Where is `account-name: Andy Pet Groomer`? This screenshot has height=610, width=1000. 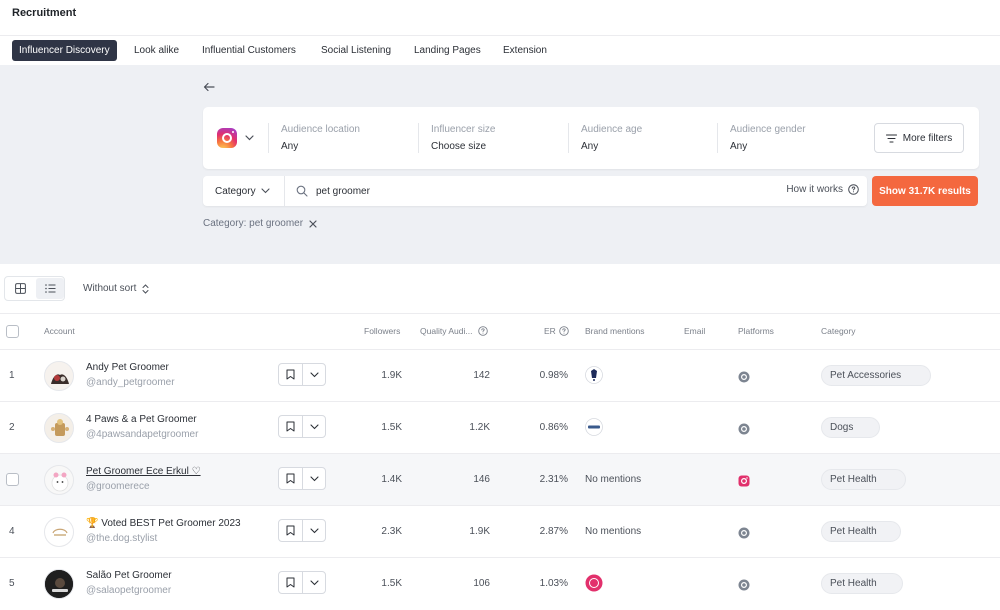 account-name: Andy Pet Groomer is located at coordinates (127, 367).